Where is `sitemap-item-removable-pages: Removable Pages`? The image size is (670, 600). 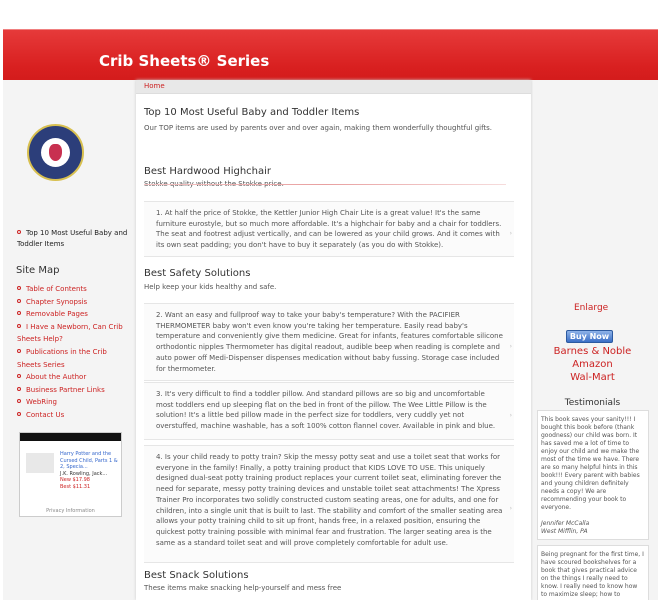 sitemap-item-removable-pages: Removable Pages is located at coordinates (74, 314).